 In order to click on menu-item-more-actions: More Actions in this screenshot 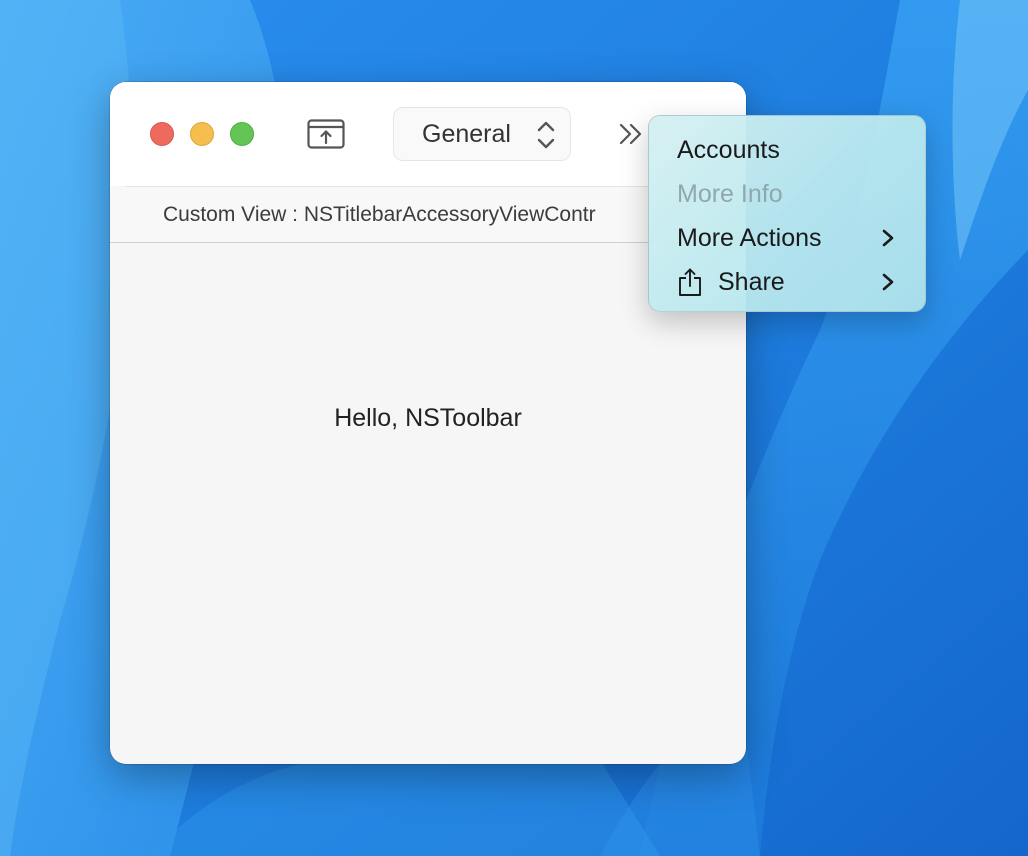, I will do `click(787, 238)`.